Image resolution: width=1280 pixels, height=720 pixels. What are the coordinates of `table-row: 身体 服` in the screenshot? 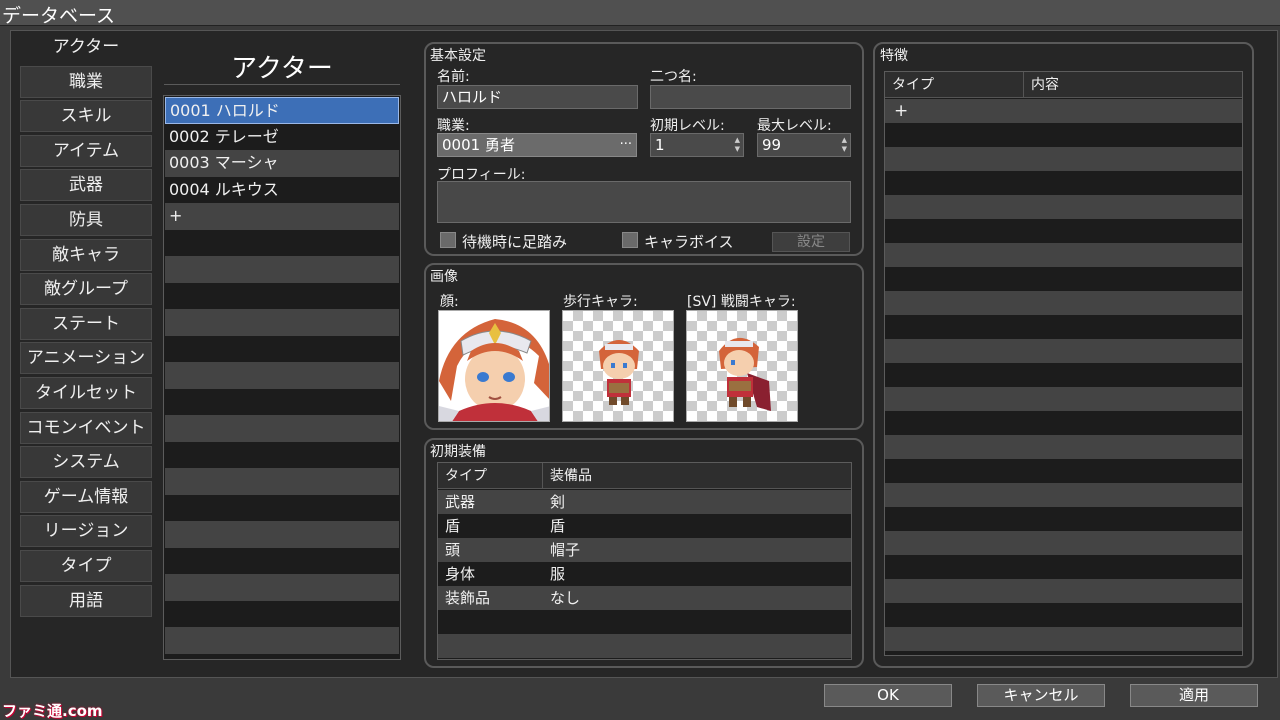 It's located at (644, 574).